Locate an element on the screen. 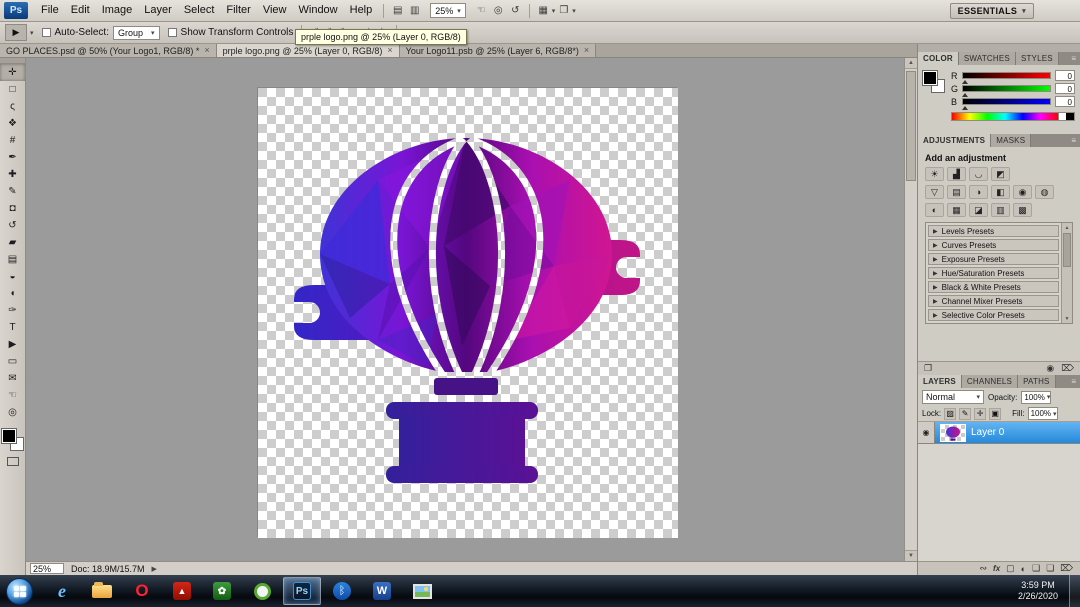 The width and height of the screenshot is (1080, 607). panel-menu-icon: ≡ is located at coordinates (1073, 58).